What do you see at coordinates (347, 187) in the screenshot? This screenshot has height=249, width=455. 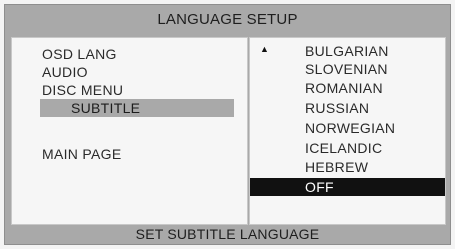 I see `option-off: OFF` at bounding box center [347, 187].